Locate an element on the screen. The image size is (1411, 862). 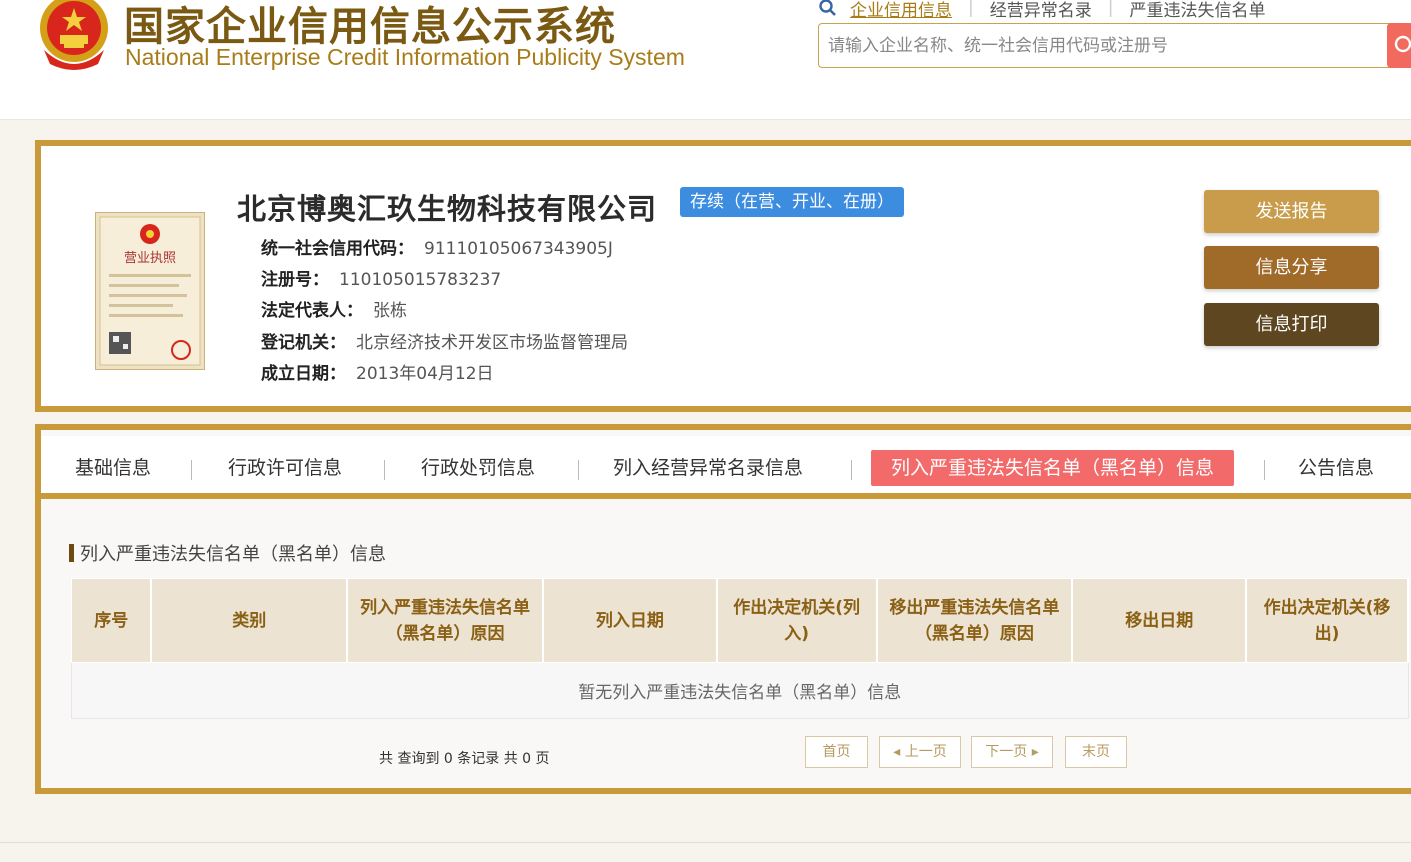
section-marker is located at coordinates (71, 553).